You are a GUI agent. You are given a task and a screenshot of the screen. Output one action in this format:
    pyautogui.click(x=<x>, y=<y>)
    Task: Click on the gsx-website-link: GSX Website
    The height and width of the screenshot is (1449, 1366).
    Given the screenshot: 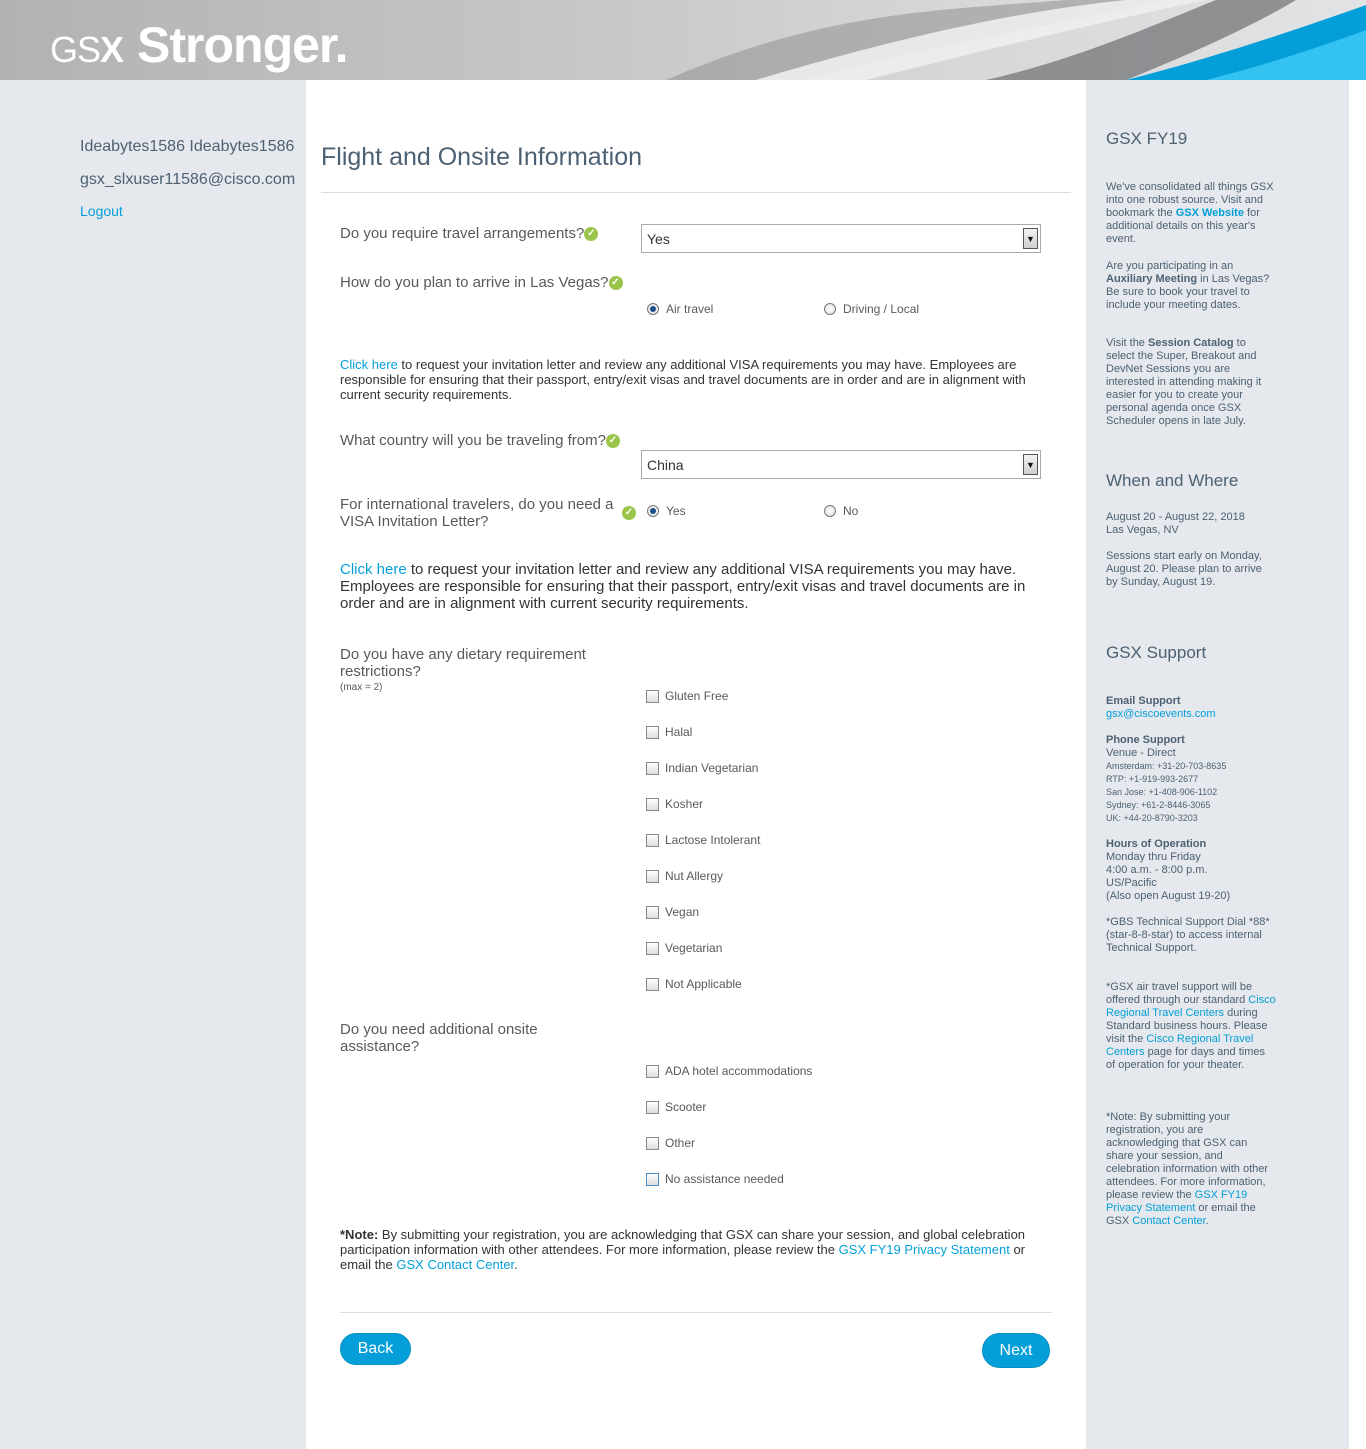 What is the action you would take?
    pyautogui.click(x=1210, y=213)
    